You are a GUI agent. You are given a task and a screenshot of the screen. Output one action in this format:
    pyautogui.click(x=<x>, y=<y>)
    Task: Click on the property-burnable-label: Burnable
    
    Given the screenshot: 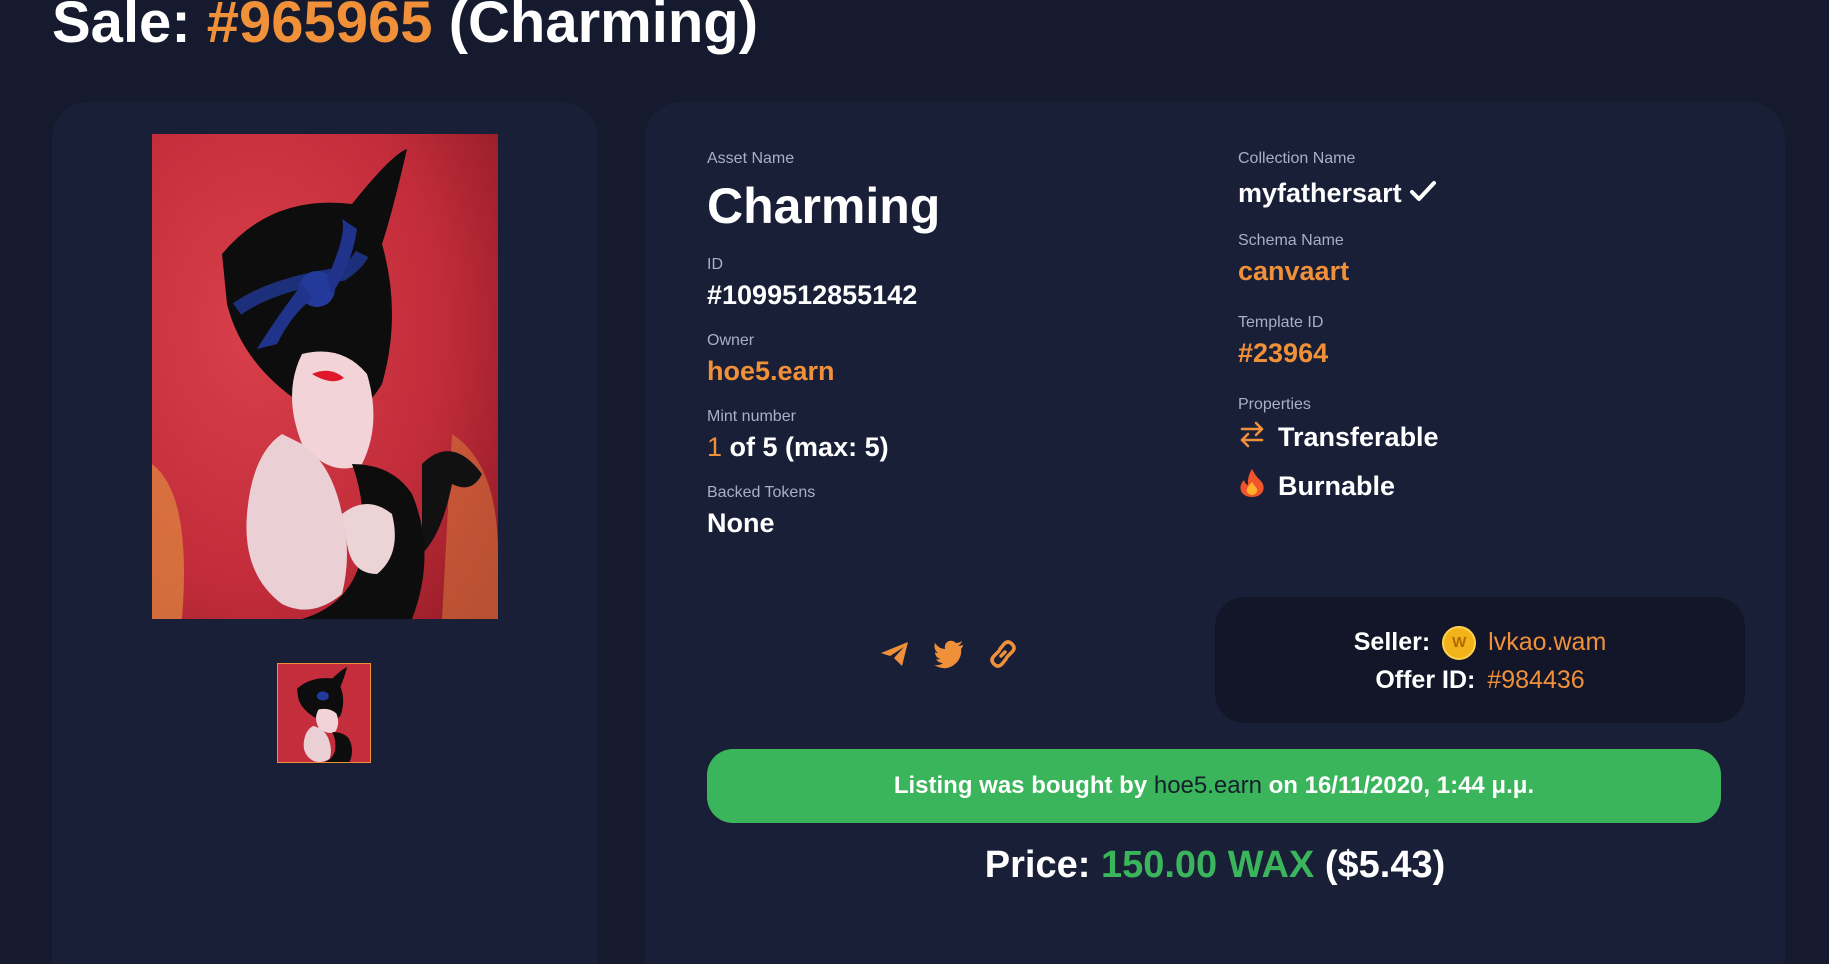 What is the action you would take?
    pyautogui.click(x=1337, y=486)
    